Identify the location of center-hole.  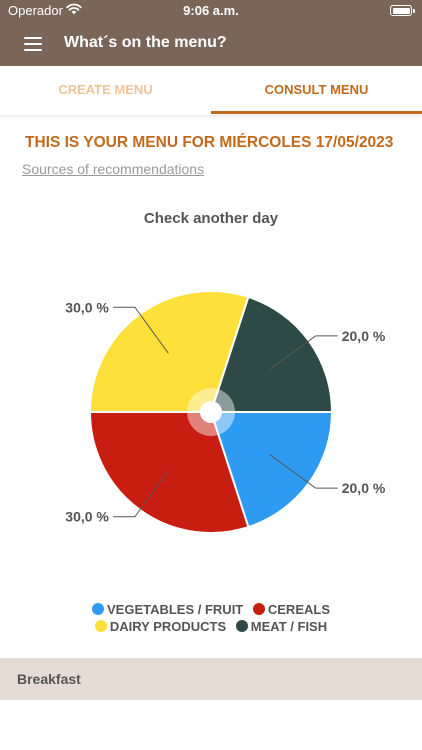
(211, 412).